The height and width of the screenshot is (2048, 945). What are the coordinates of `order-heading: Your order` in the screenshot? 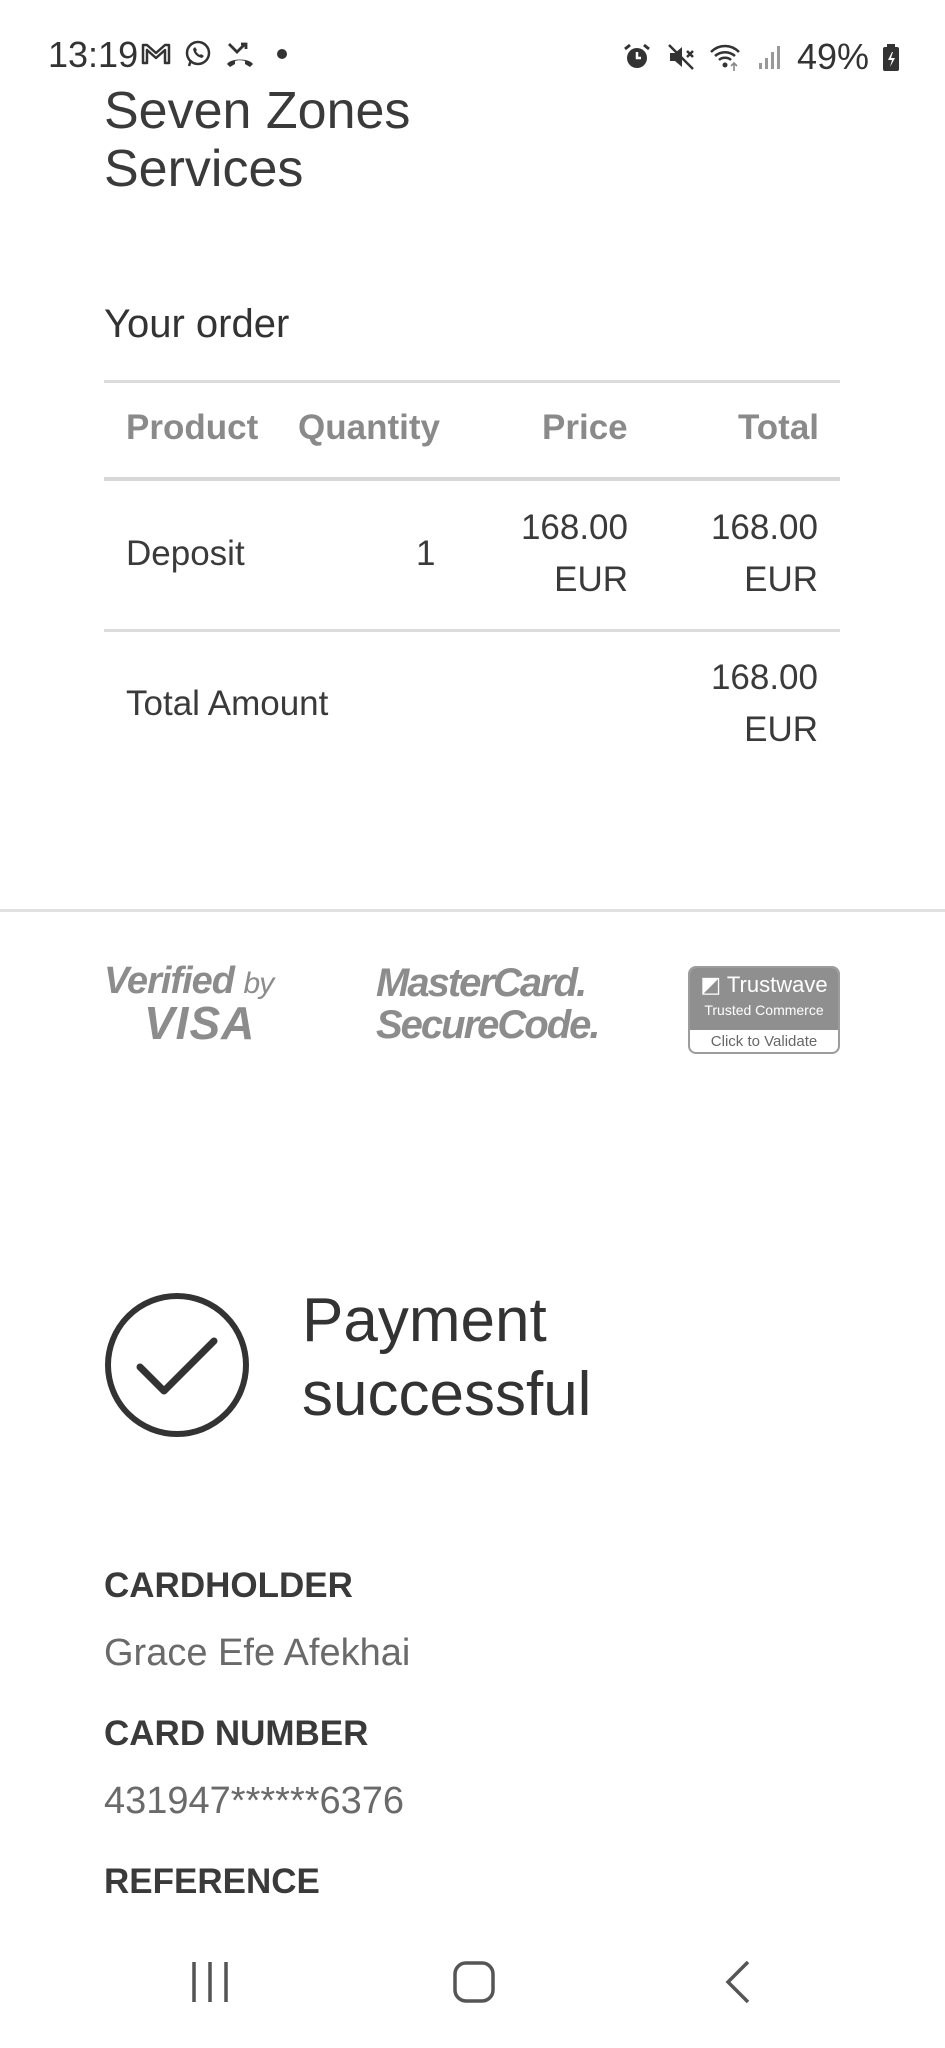 It's located at (197, 324).